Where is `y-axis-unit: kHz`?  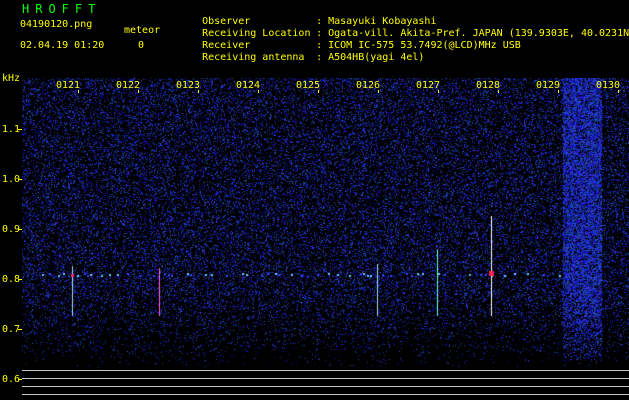 y-axis-unit: kHz is located at coordinates (11, 78).